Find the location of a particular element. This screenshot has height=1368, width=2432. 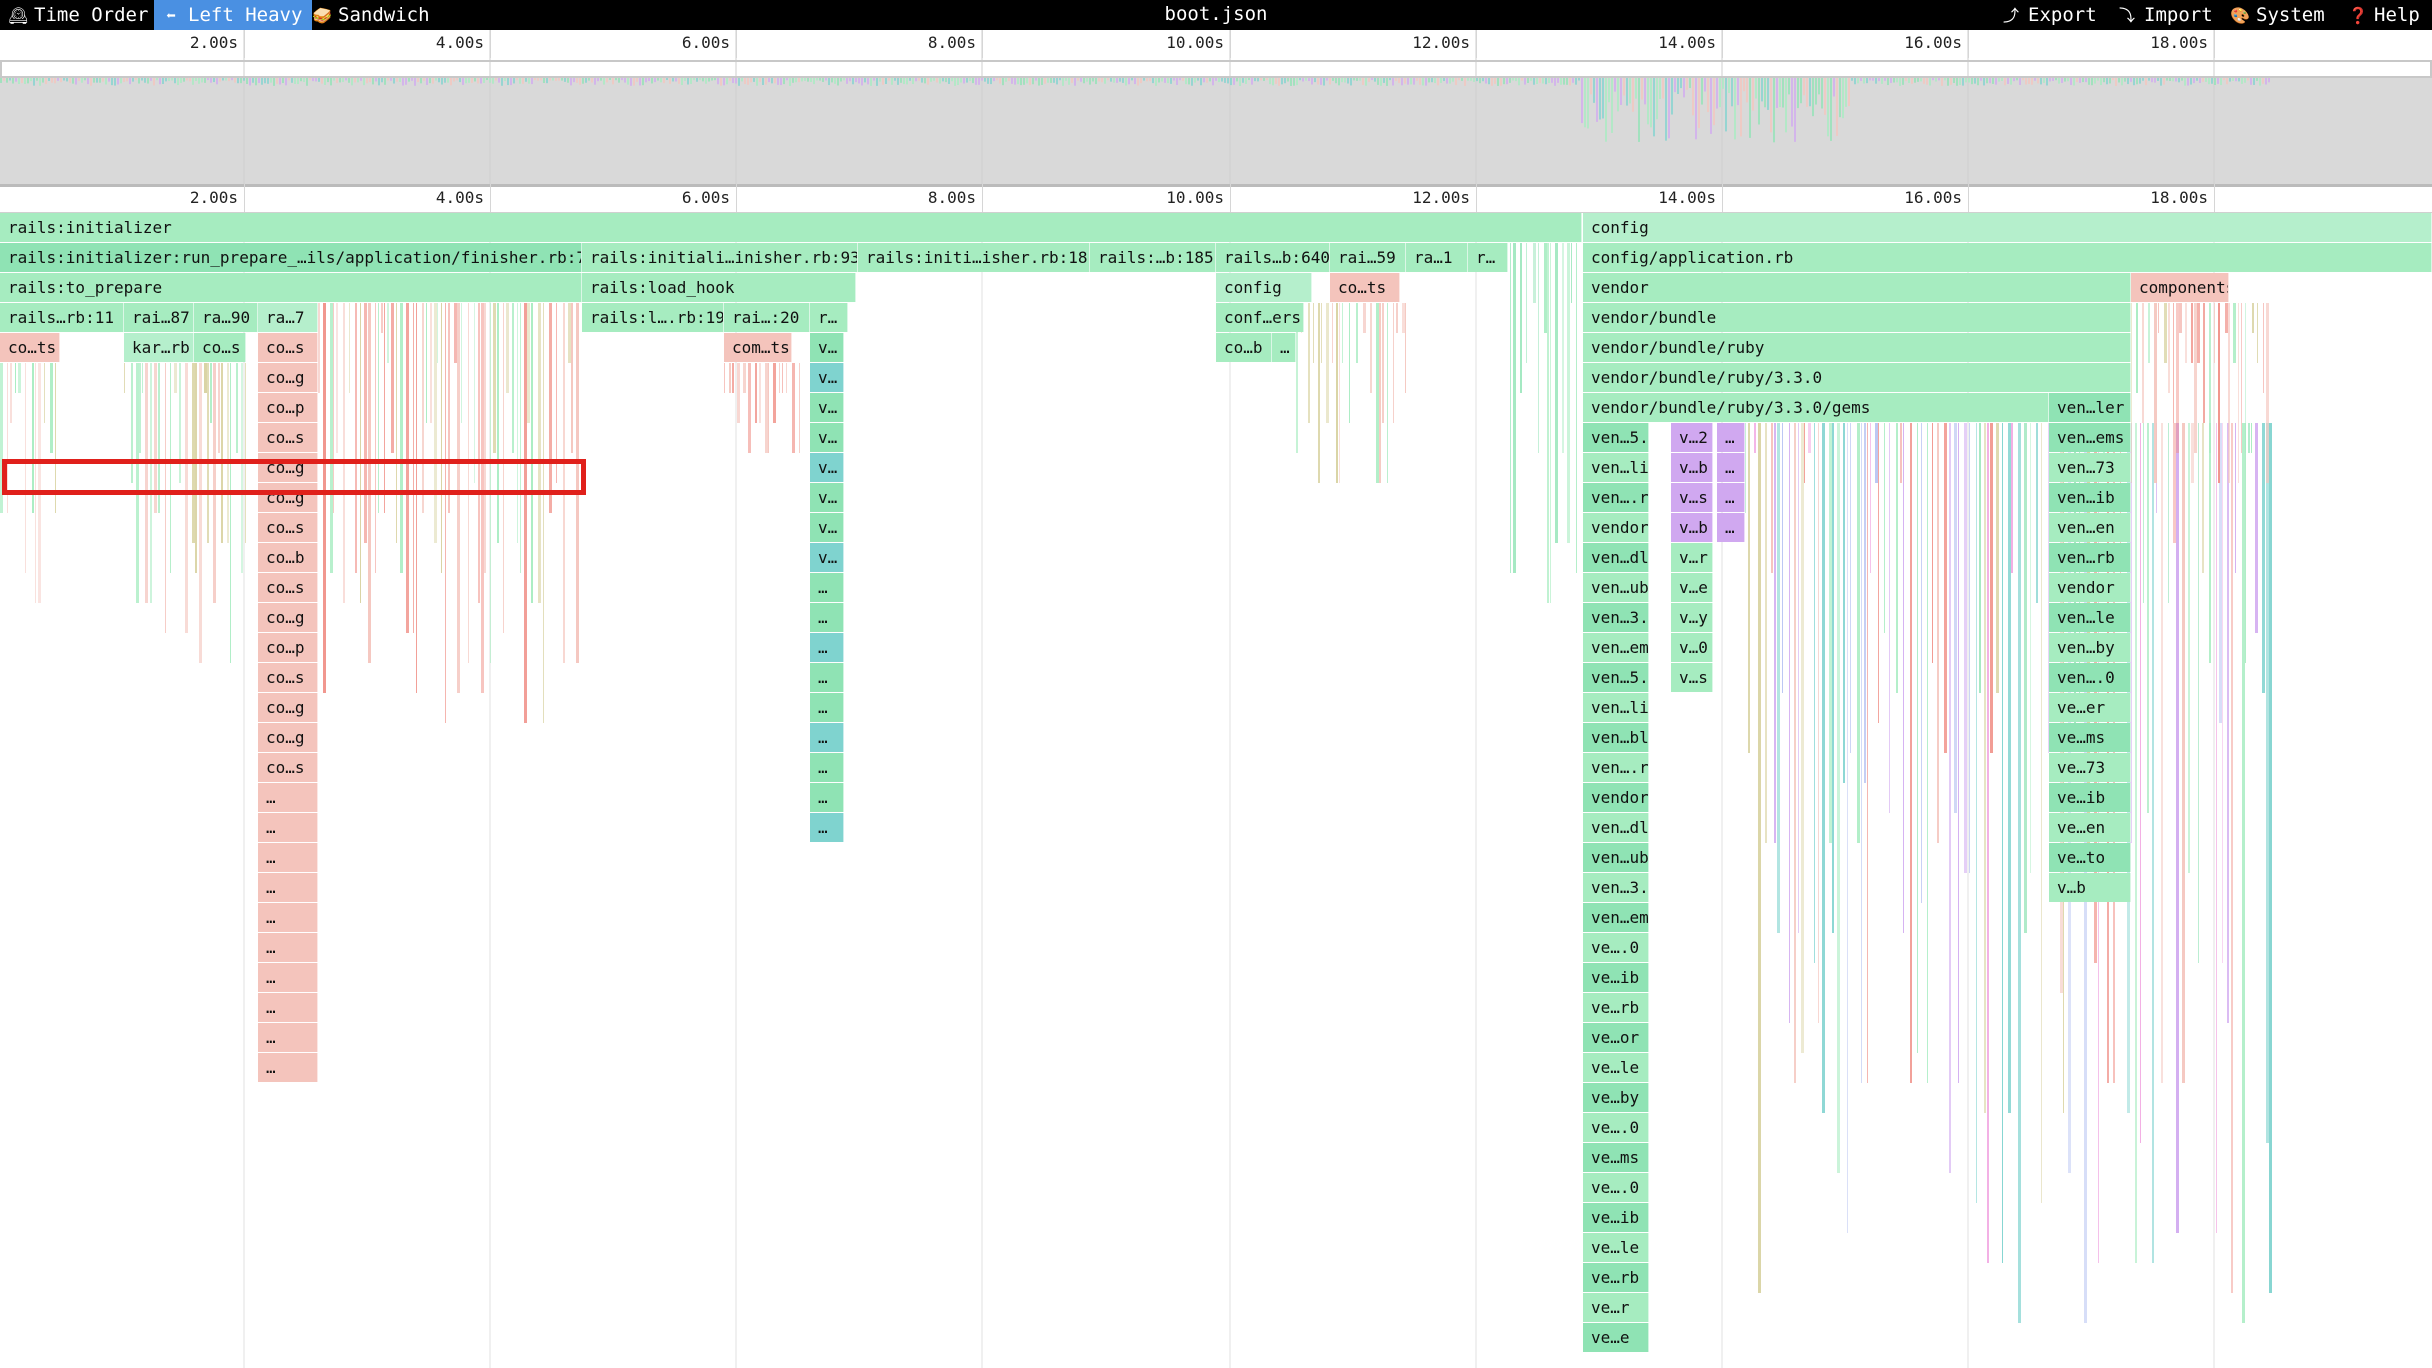

export-button: ⤴ Export is located at coordinates (2050, 15).